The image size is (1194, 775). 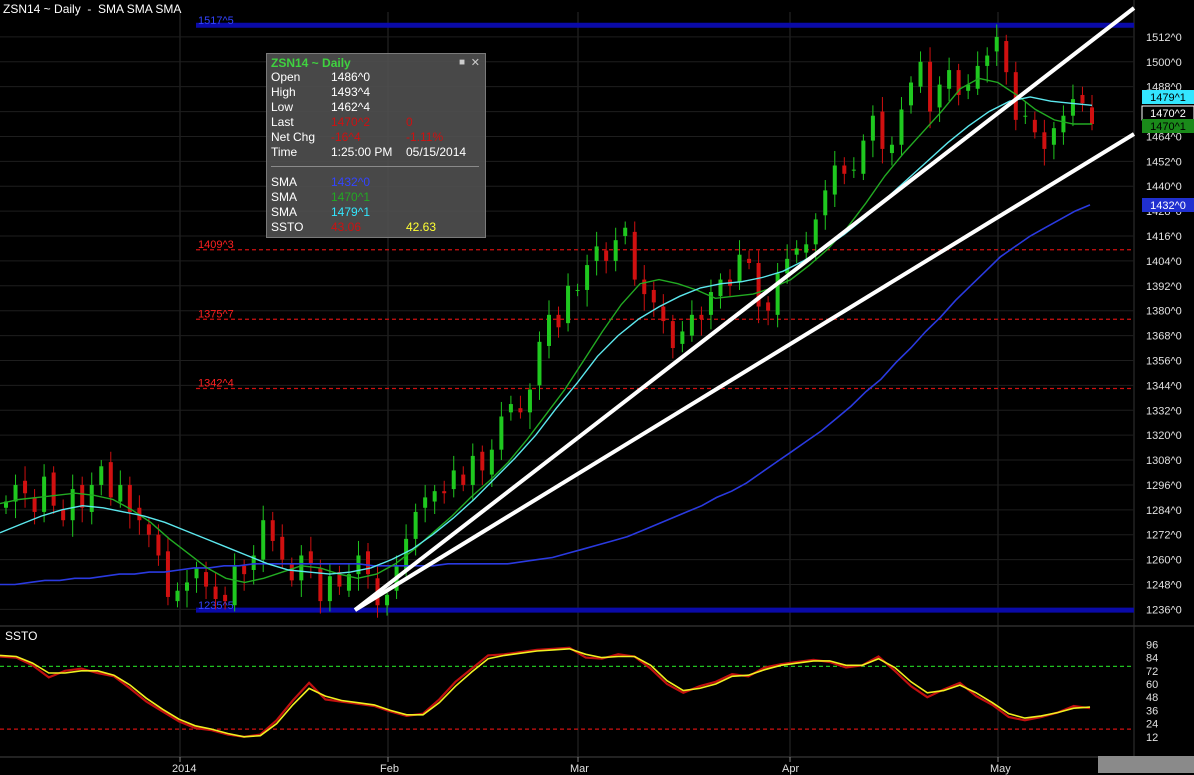 I want to click on price-axis-label: 1308^0, so click(x=1164, y=461).